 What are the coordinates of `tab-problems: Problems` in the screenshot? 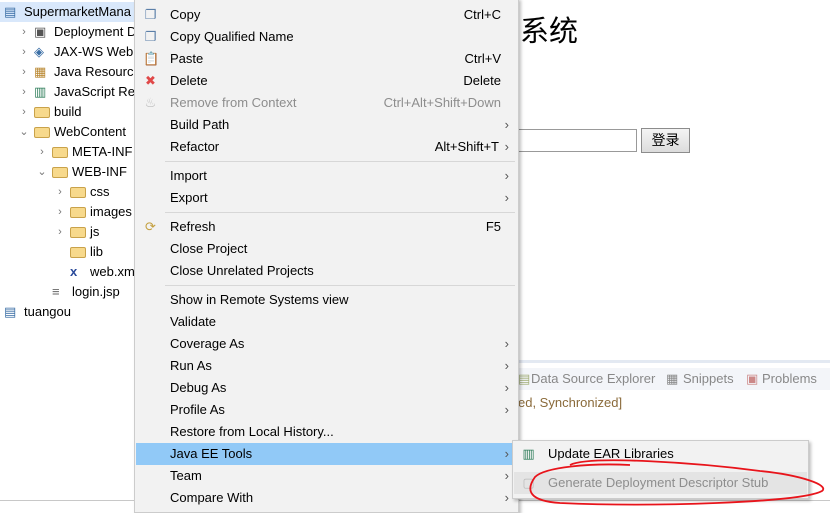 It's located at (789, 379).